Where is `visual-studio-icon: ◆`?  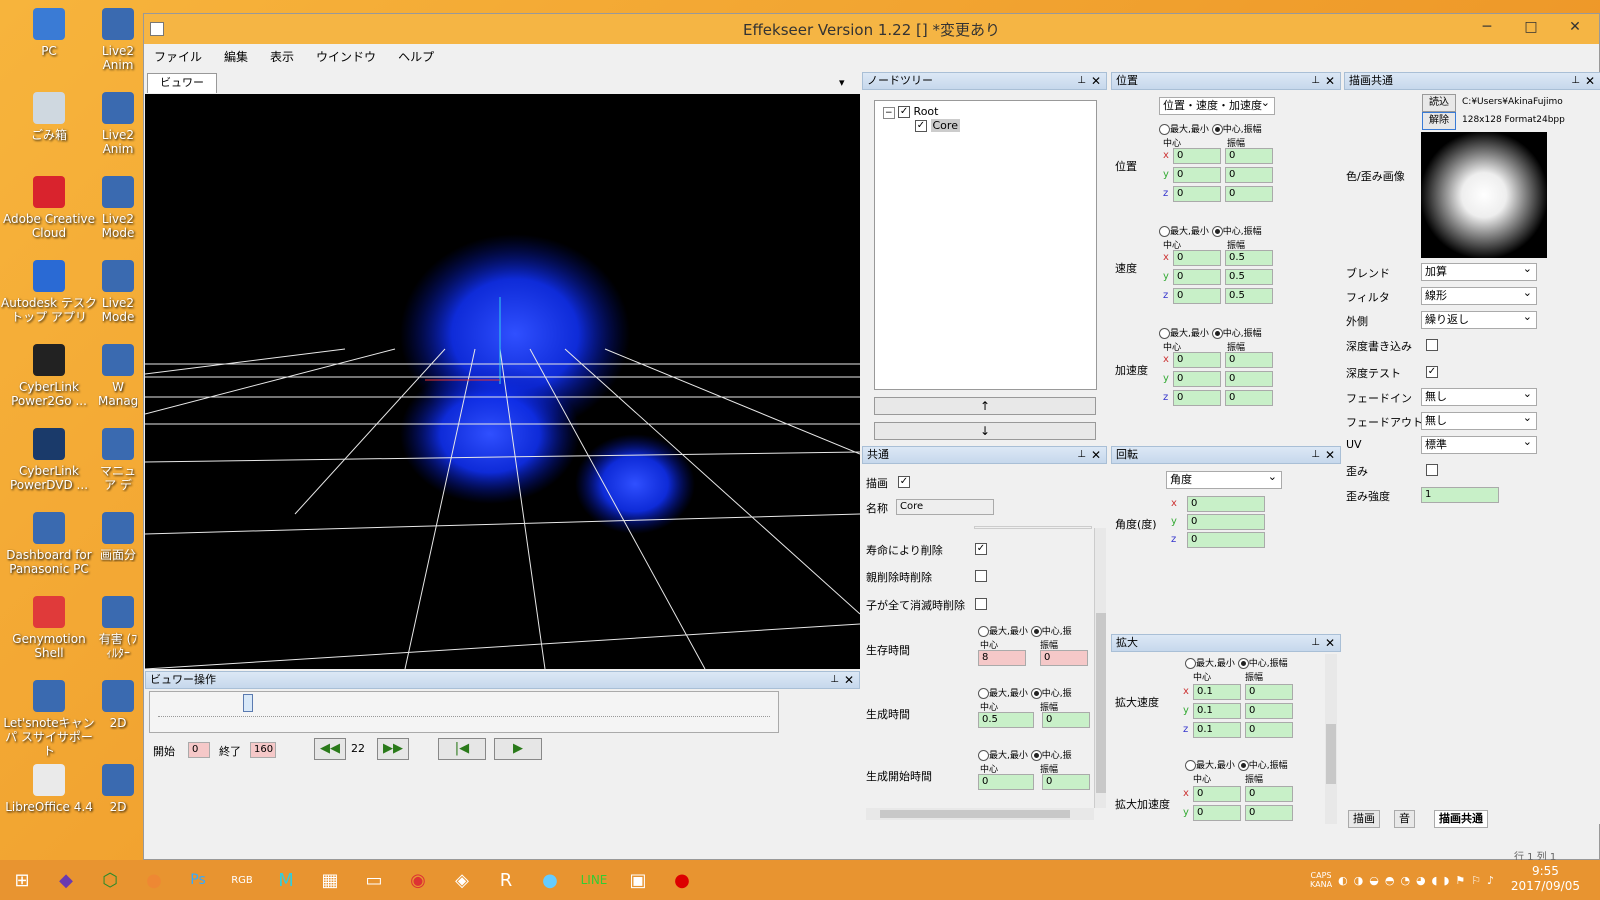 visual-studio-icon: ◆ is located at coordinates (66, 880).